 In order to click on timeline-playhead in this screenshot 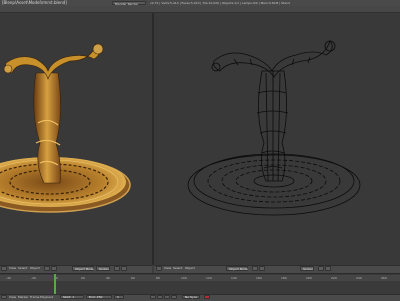, I will do `click(55, 284)`.